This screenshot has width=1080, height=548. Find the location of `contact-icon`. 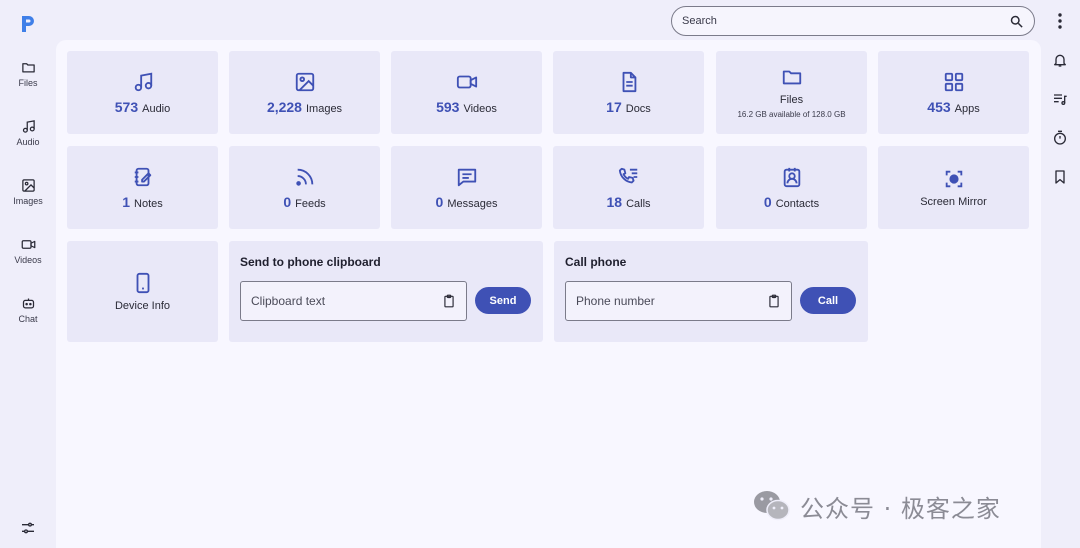

contact-icon is located at coordinates (791, 177).